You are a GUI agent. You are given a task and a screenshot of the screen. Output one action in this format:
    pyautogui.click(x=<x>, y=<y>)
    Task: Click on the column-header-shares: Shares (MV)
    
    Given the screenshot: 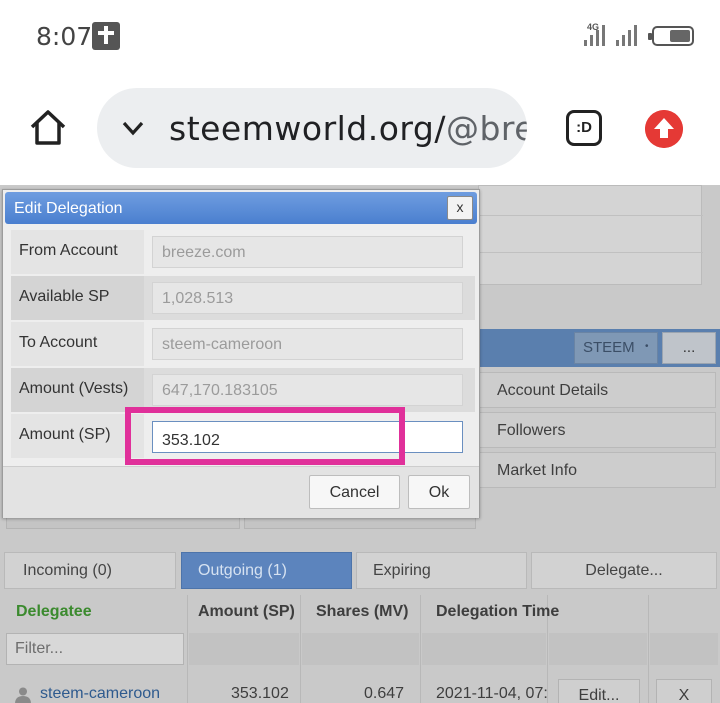 What is the action you would take?
    pyautogui.click(x=362, y=612)
    